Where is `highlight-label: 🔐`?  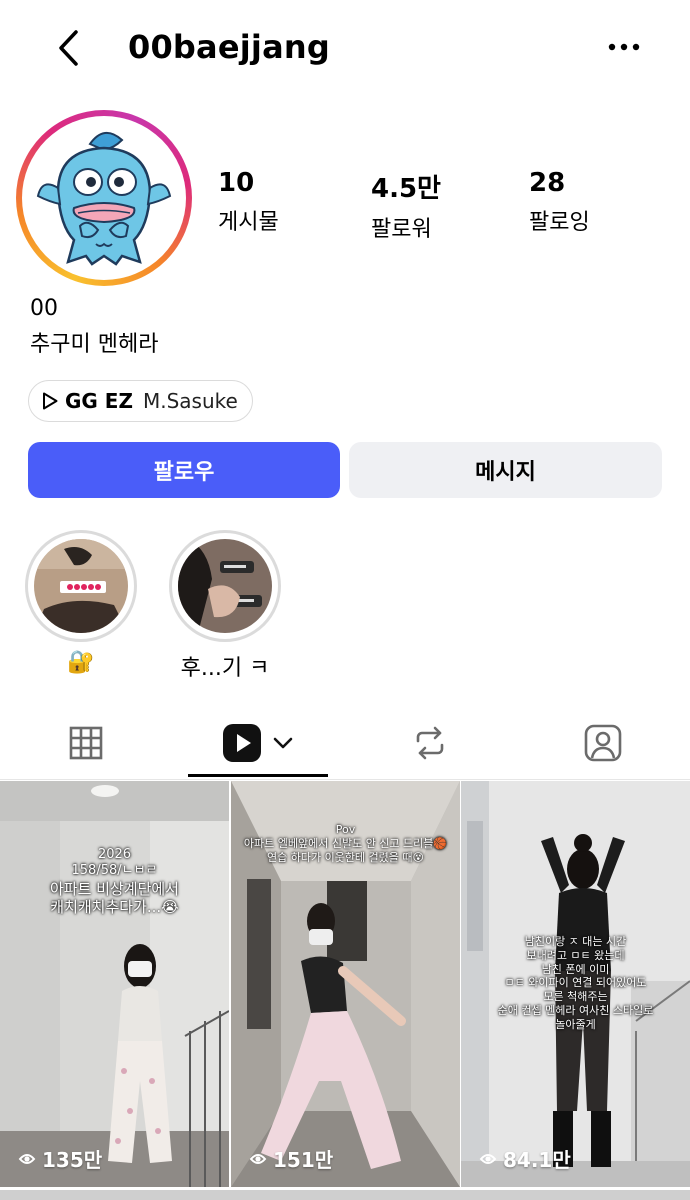 highlight-label: 🔐 is located at coordinates (81, 662).